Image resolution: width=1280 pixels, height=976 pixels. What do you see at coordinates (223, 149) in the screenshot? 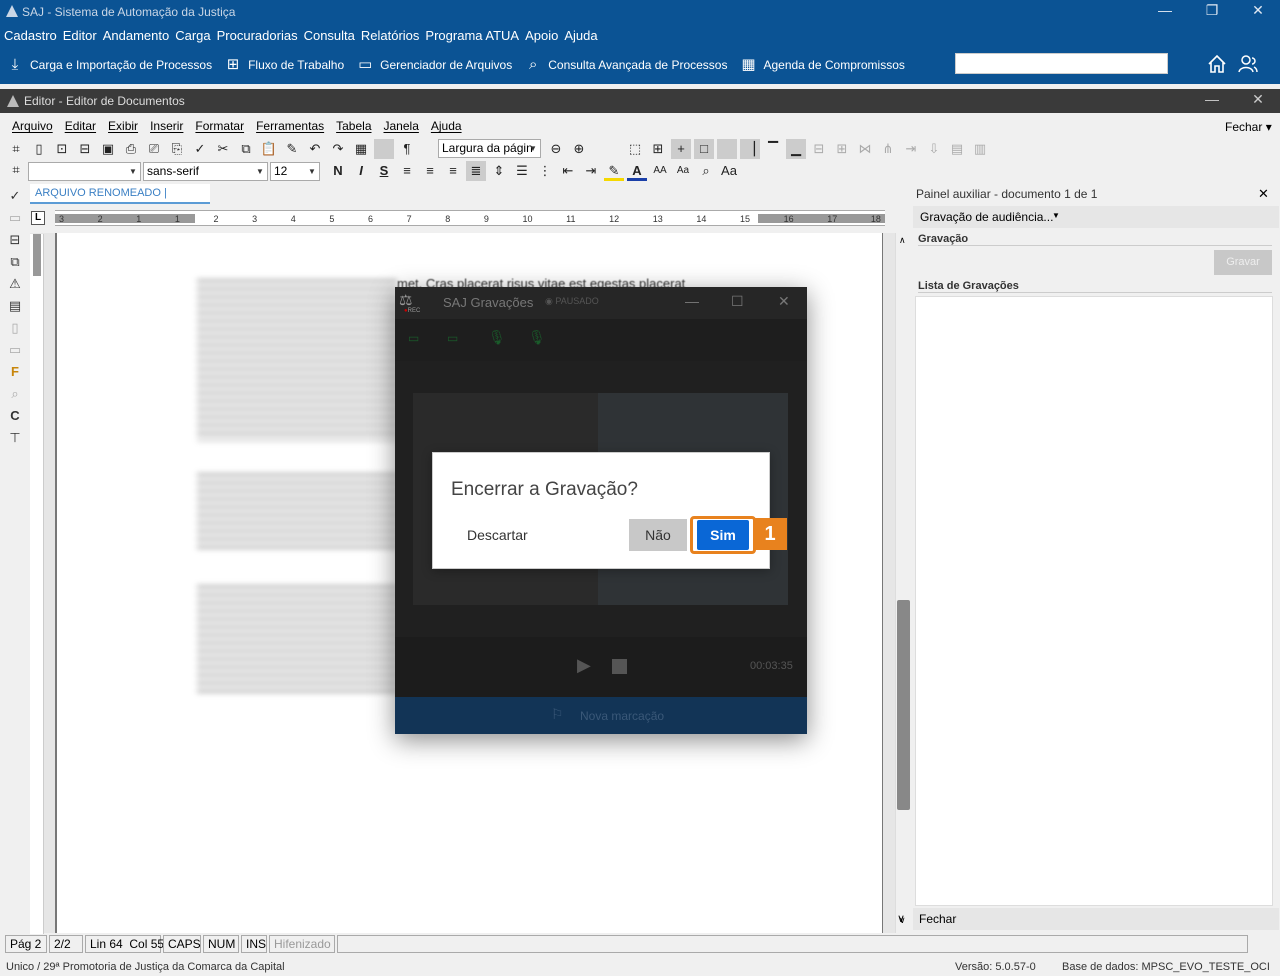
I see `cut-icon: ✂` at bounding box center [223, 149].